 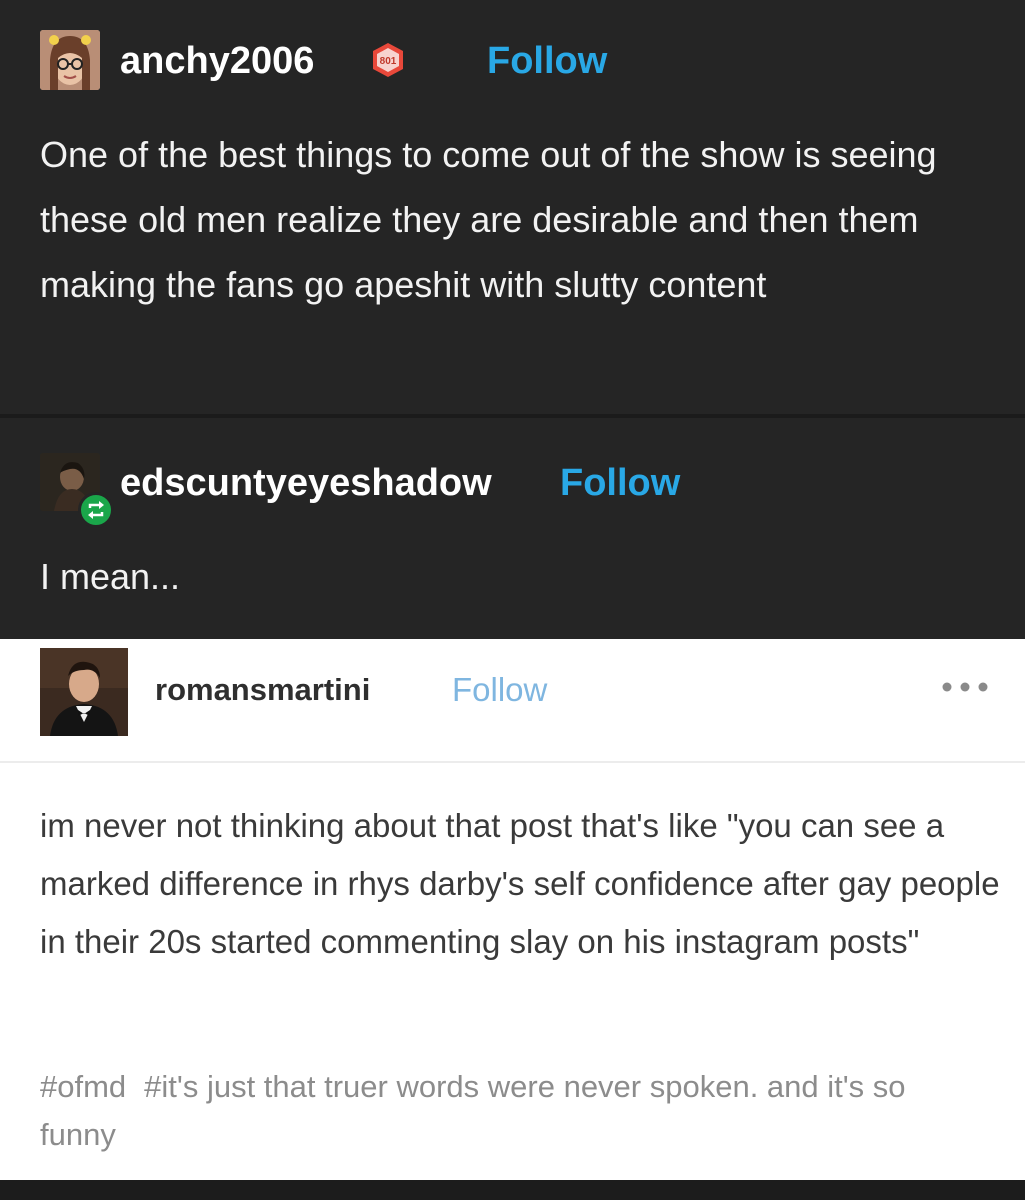 I want to click on bottom-bar, so click(x=512, y=1190).